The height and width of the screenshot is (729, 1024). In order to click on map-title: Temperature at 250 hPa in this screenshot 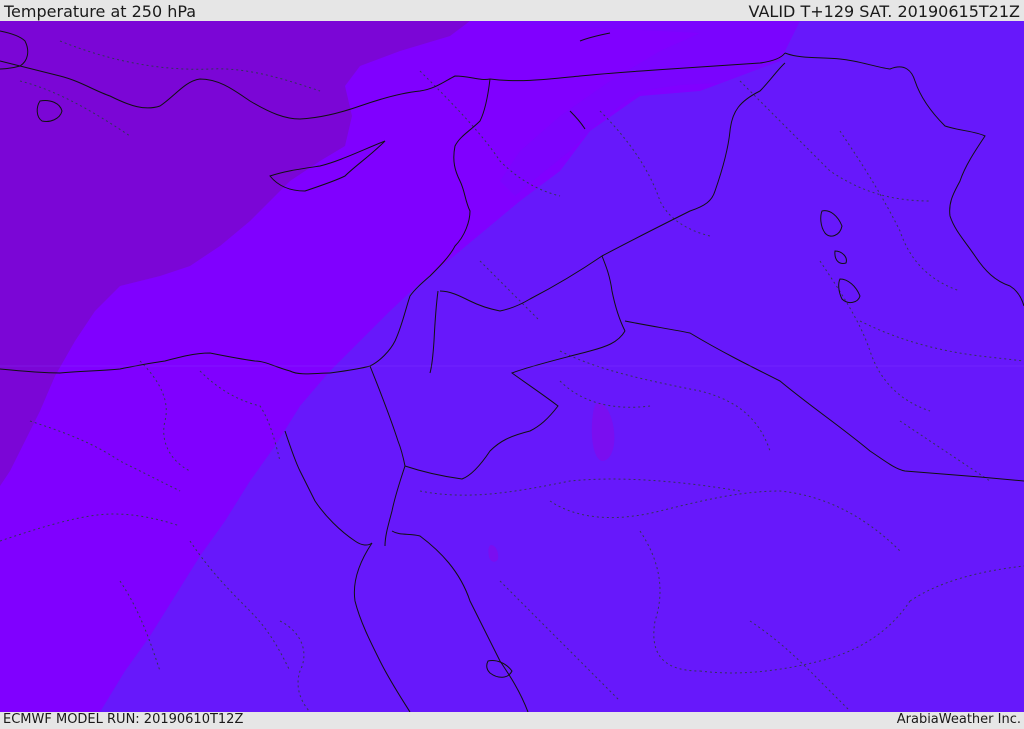, I will do `click(100, 11)`.